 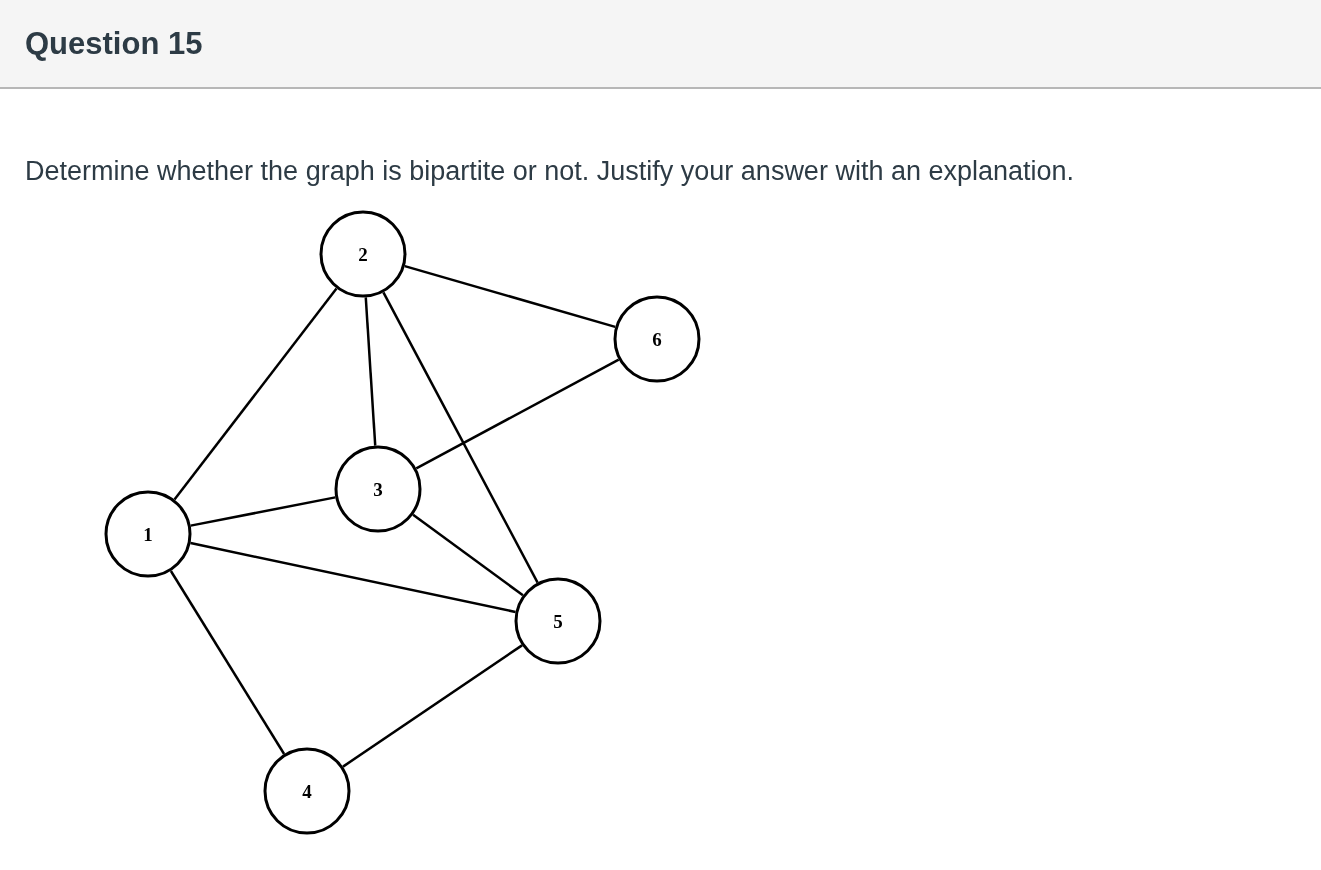 I want to click on question-text: Determine whether the graph is bipartite or not. Justify your answer with an explanation., so click(x=550, y=171).